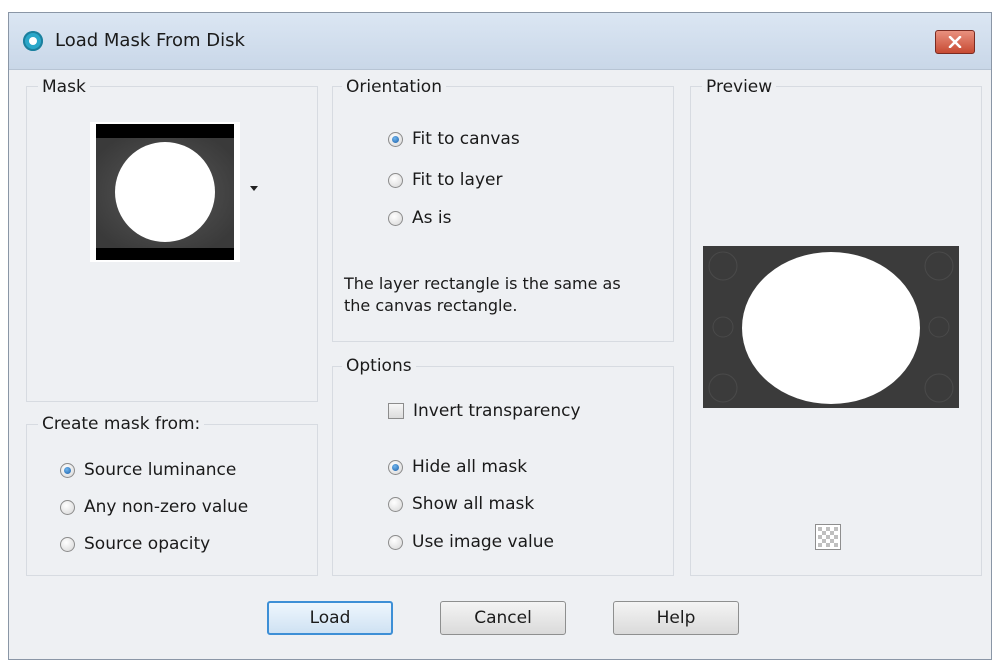  I want to click on help-button: Help, so click(676, 618).